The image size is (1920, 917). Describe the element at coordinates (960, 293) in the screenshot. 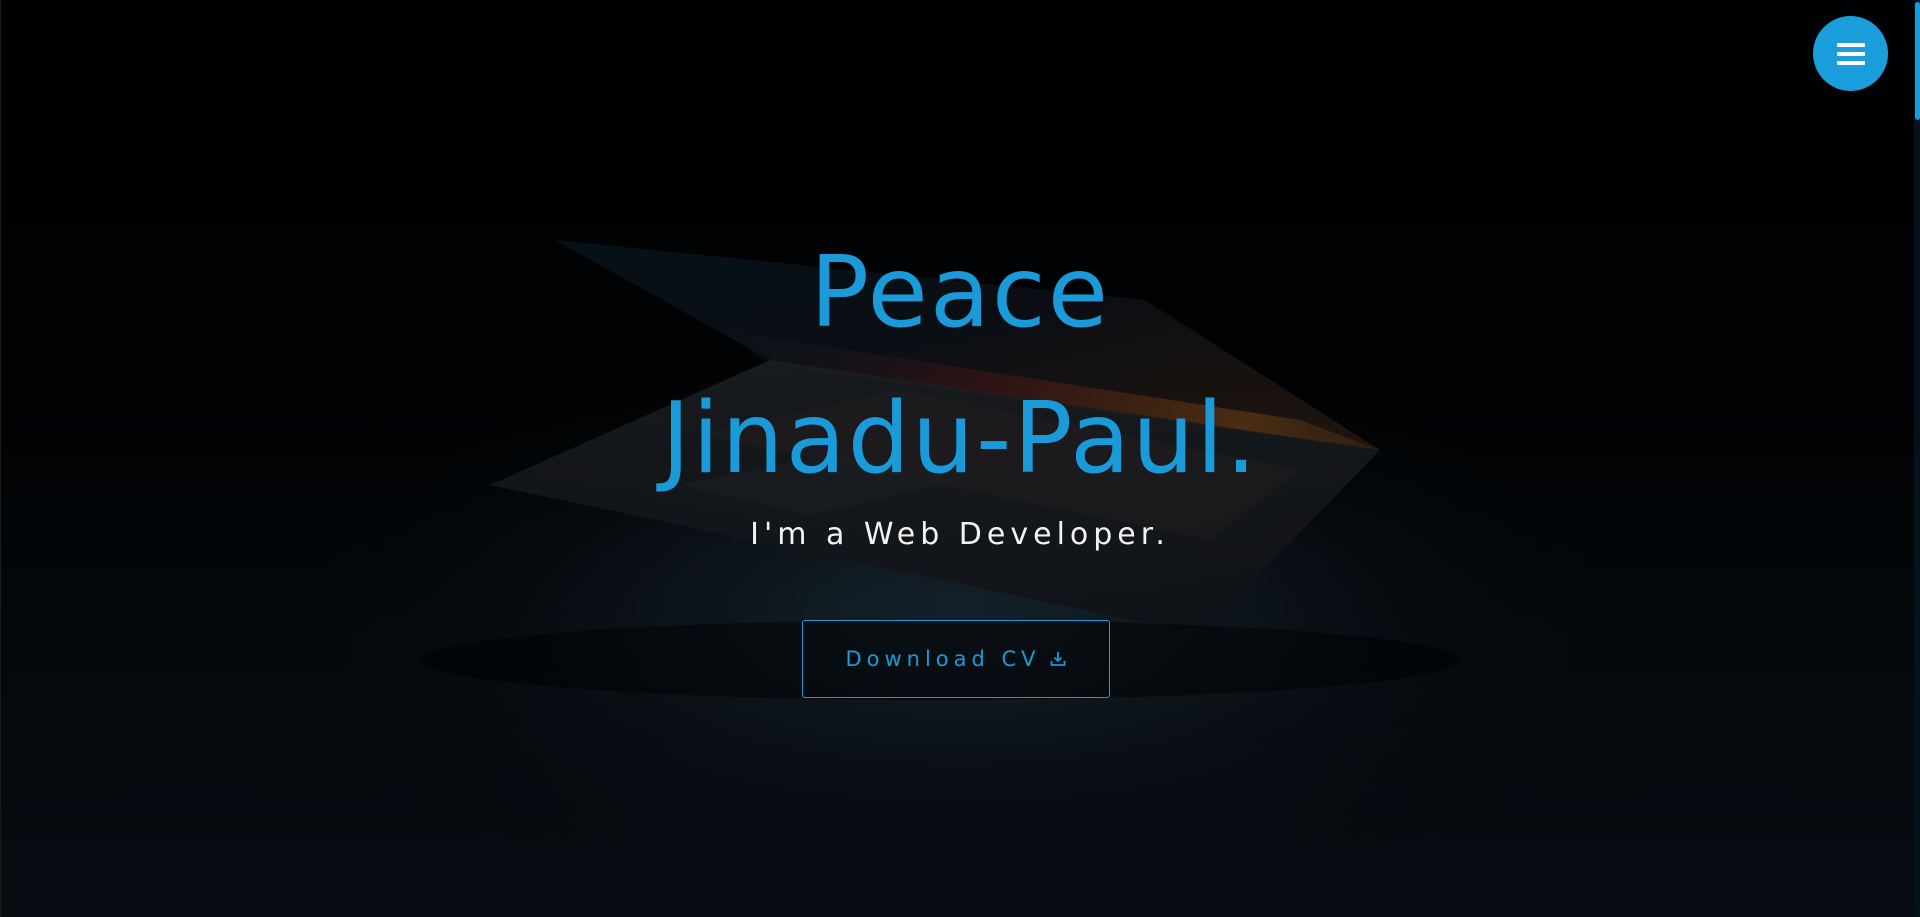

I see `hero-name-line1: Peace` at that location.